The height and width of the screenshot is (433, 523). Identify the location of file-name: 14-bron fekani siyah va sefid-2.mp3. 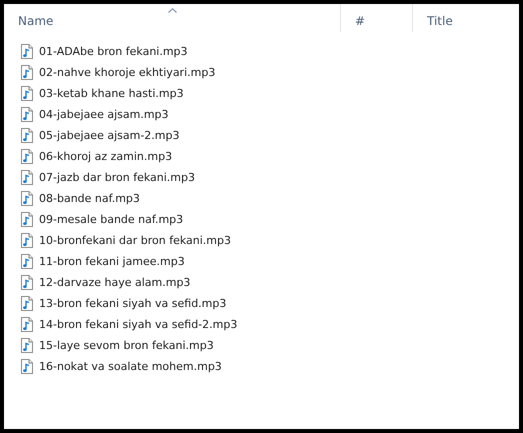
(138, 324).